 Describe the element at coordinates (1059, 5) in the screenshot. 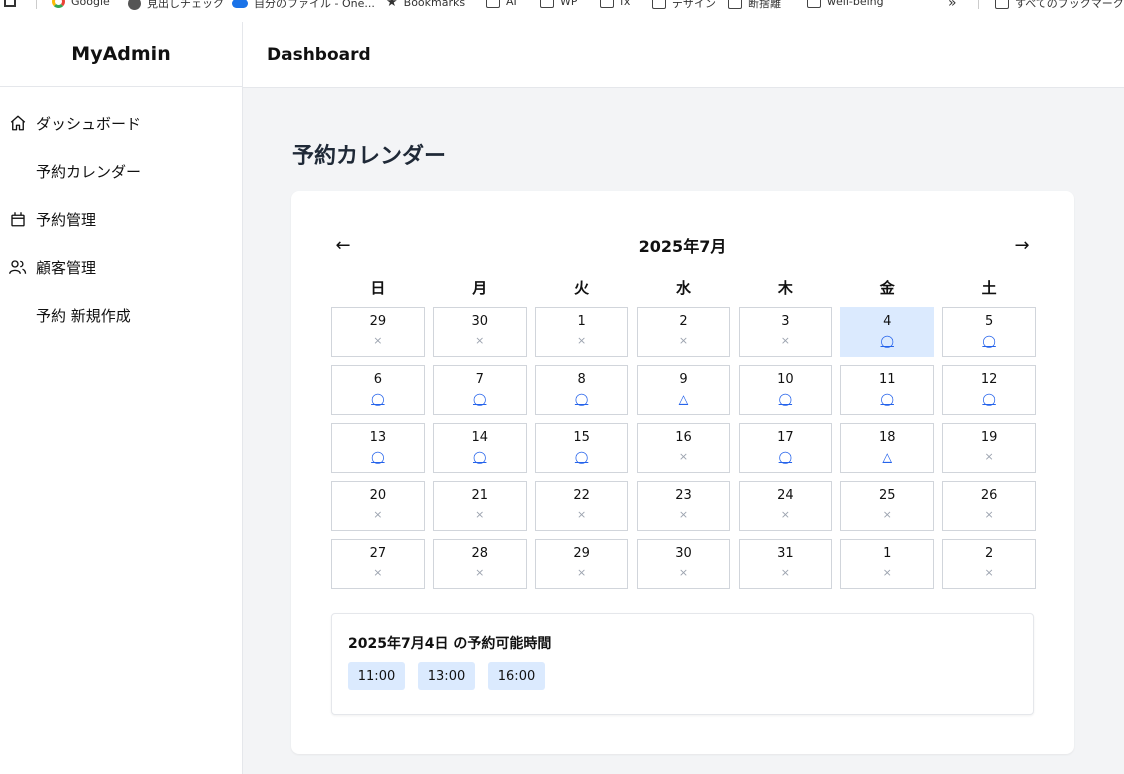

I see `bookmark-all: すべてのブックマーク` at that location.